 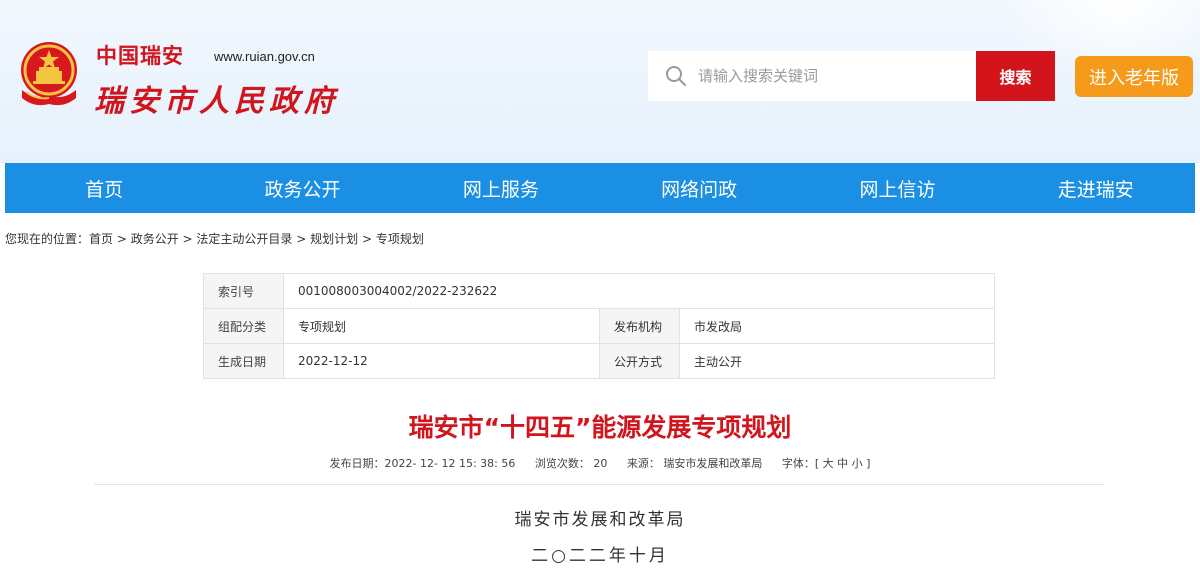 I want to click on site-title: 瑞安市人民政府, so click(x=216, y=98).